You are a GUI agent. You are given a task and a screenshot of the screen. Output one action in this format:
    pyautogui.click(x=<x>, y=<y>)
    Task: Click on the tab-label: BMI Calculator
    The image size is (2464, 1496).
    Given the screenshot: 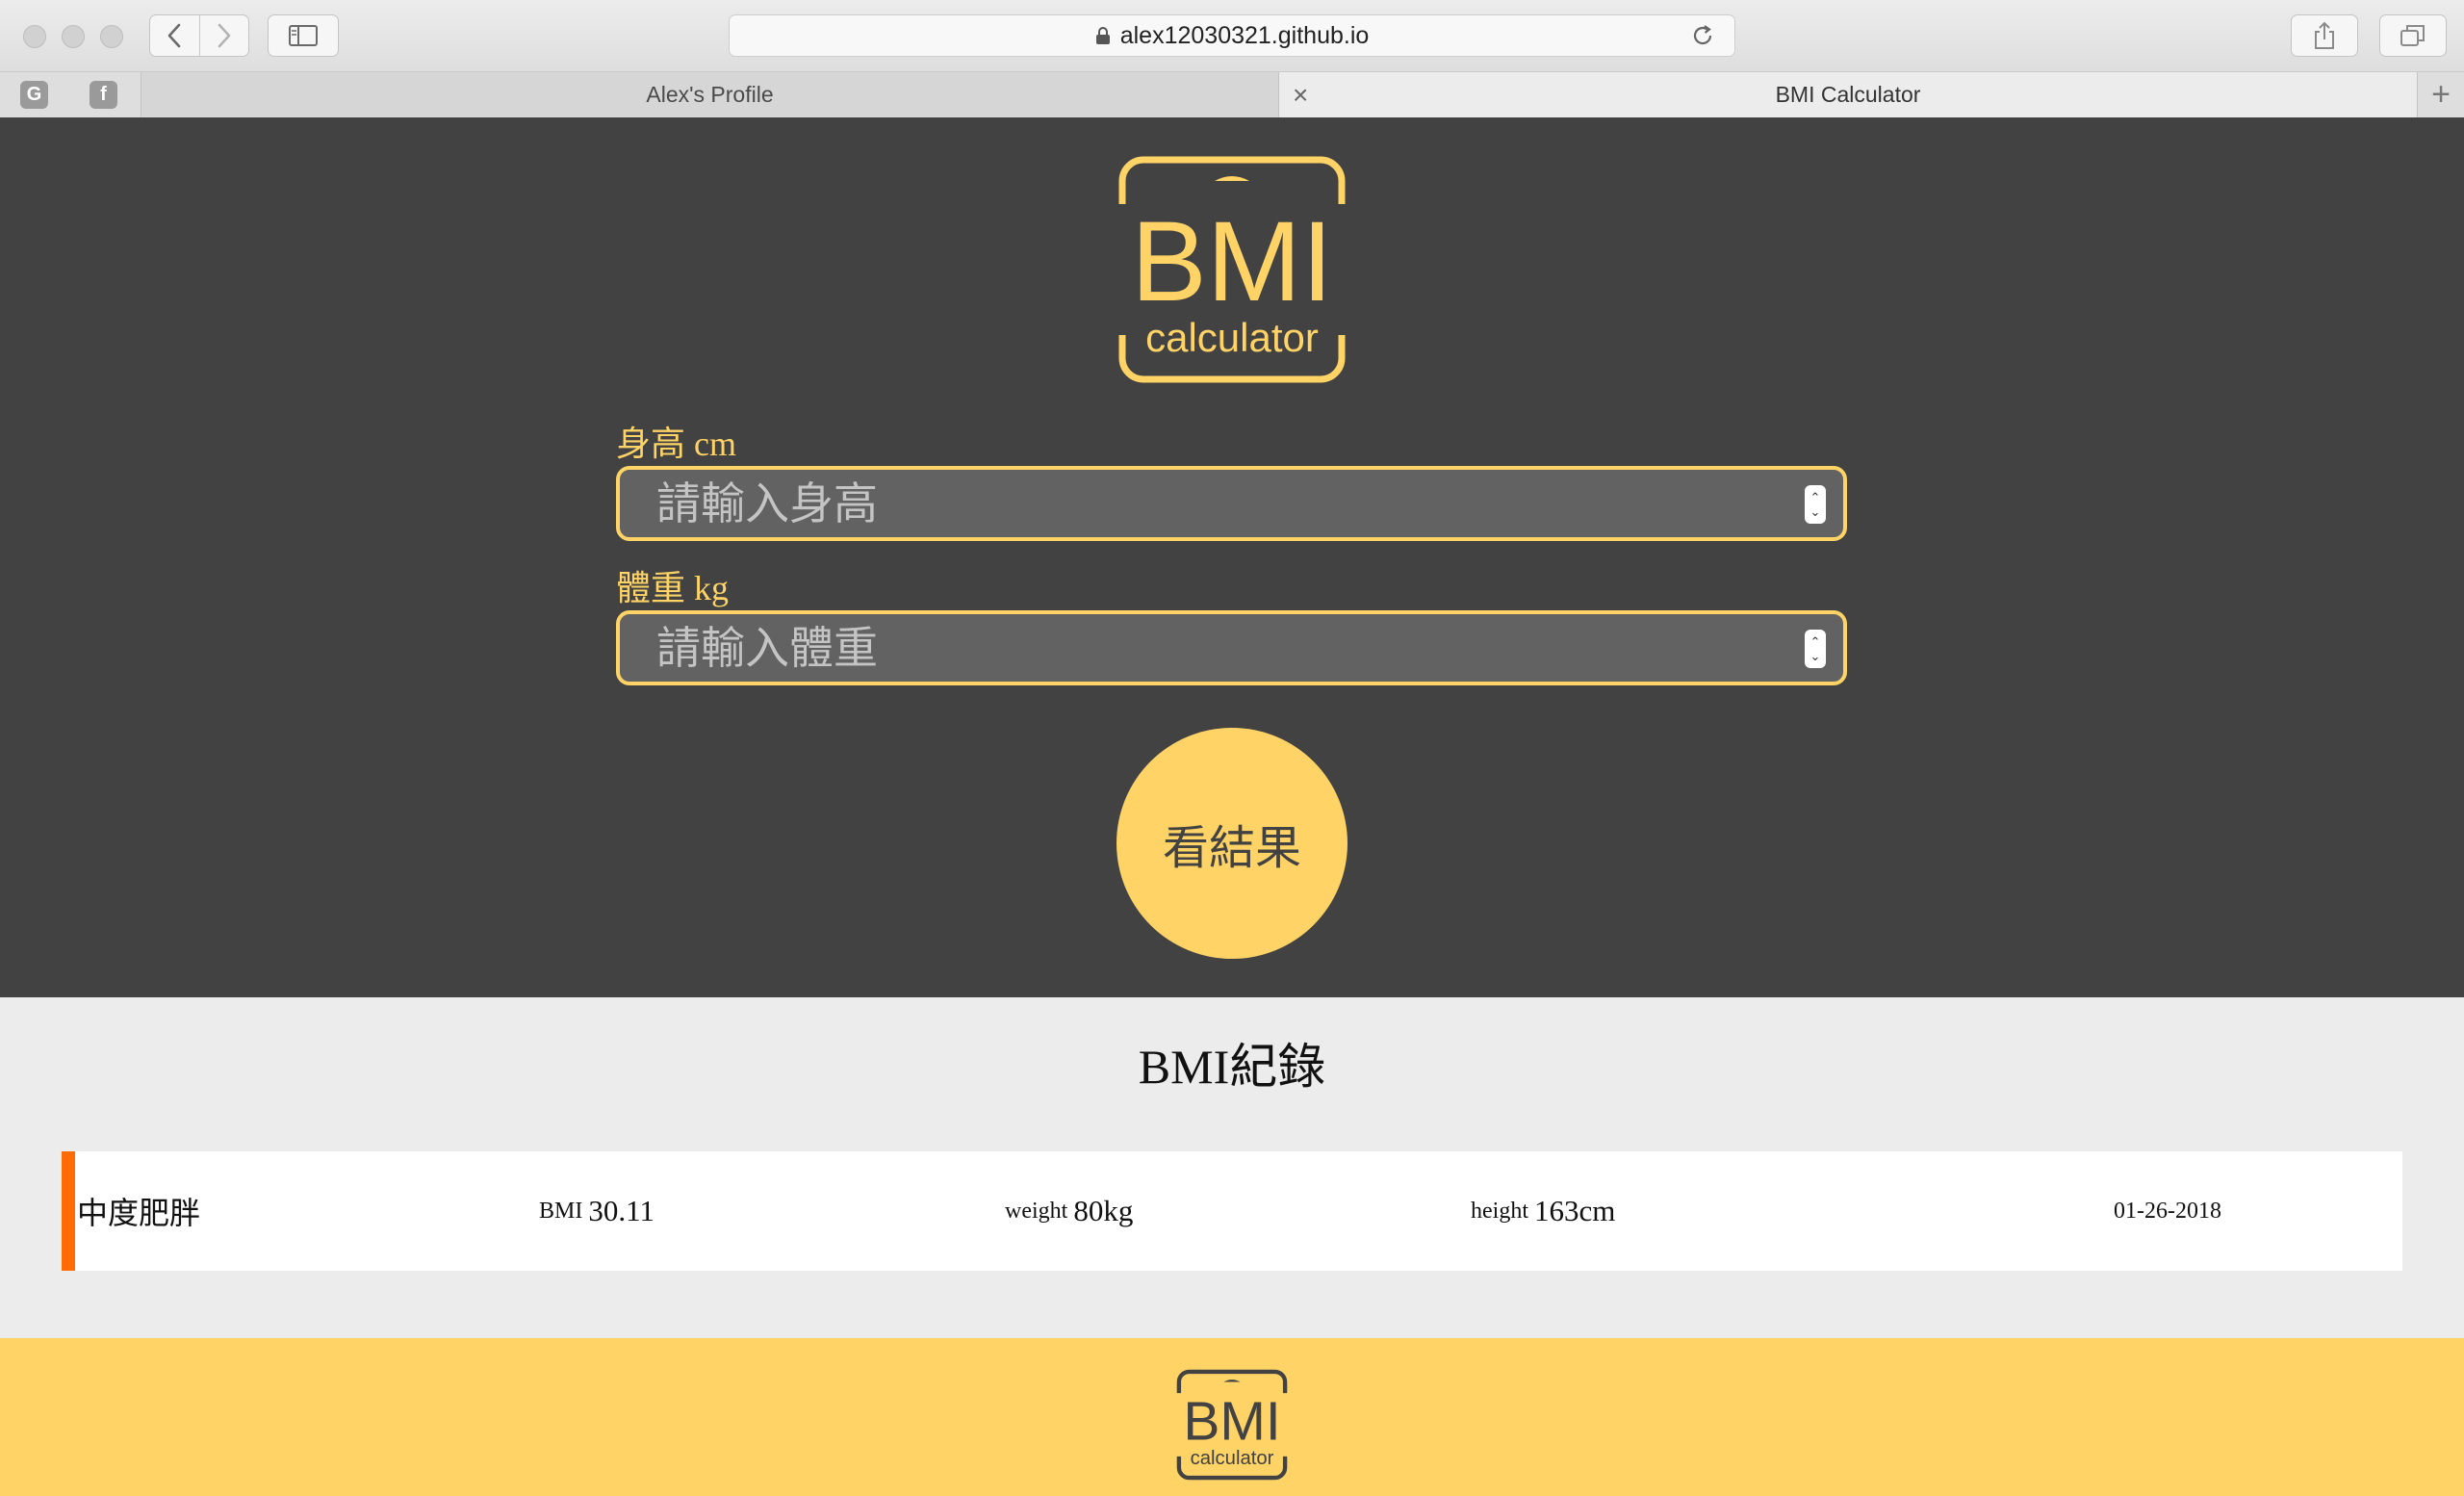 What is the action you would take?
    pyautogui.click(x=1848, y=95)
    